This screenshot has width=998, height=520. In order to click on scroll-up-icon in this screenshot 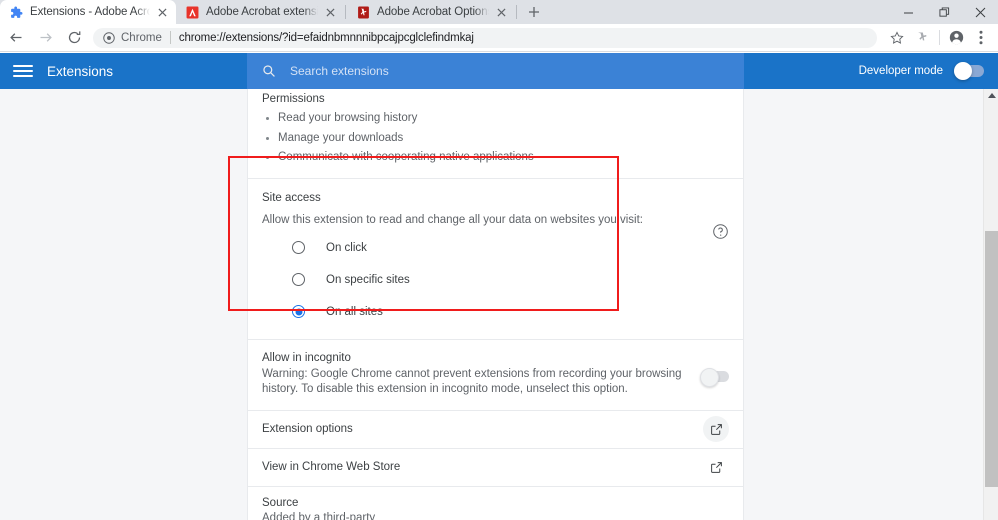, I will do `click(991, 96)`.